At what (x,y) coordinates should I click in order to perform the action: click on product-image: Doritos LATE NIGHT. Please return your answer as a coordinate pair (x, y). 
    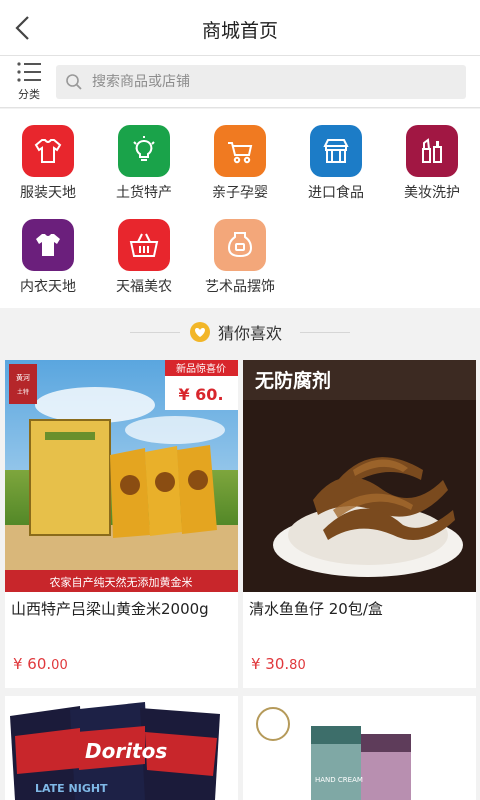
    Looking at the image, I should click on (121, 748).